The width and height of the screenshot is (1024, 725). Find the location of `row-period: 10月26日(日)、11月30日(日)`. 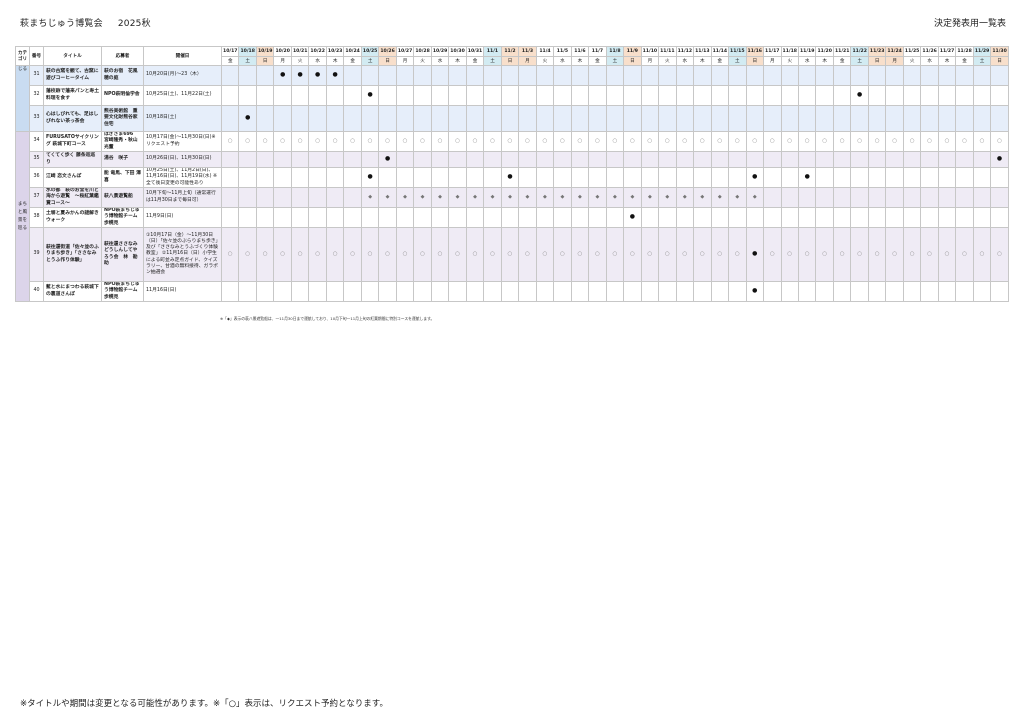

row-period: 10月26日(日)、11月30日(日) is located at coordinates (182, 159).